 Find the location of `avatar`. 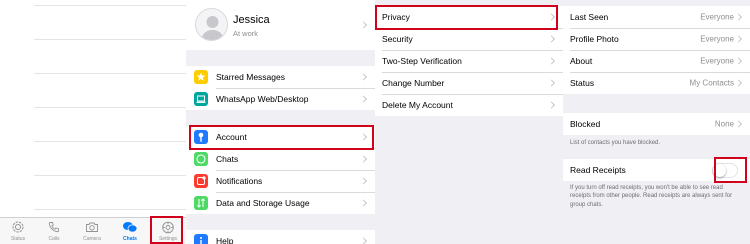

avatar is located at coordinates (211, 24).